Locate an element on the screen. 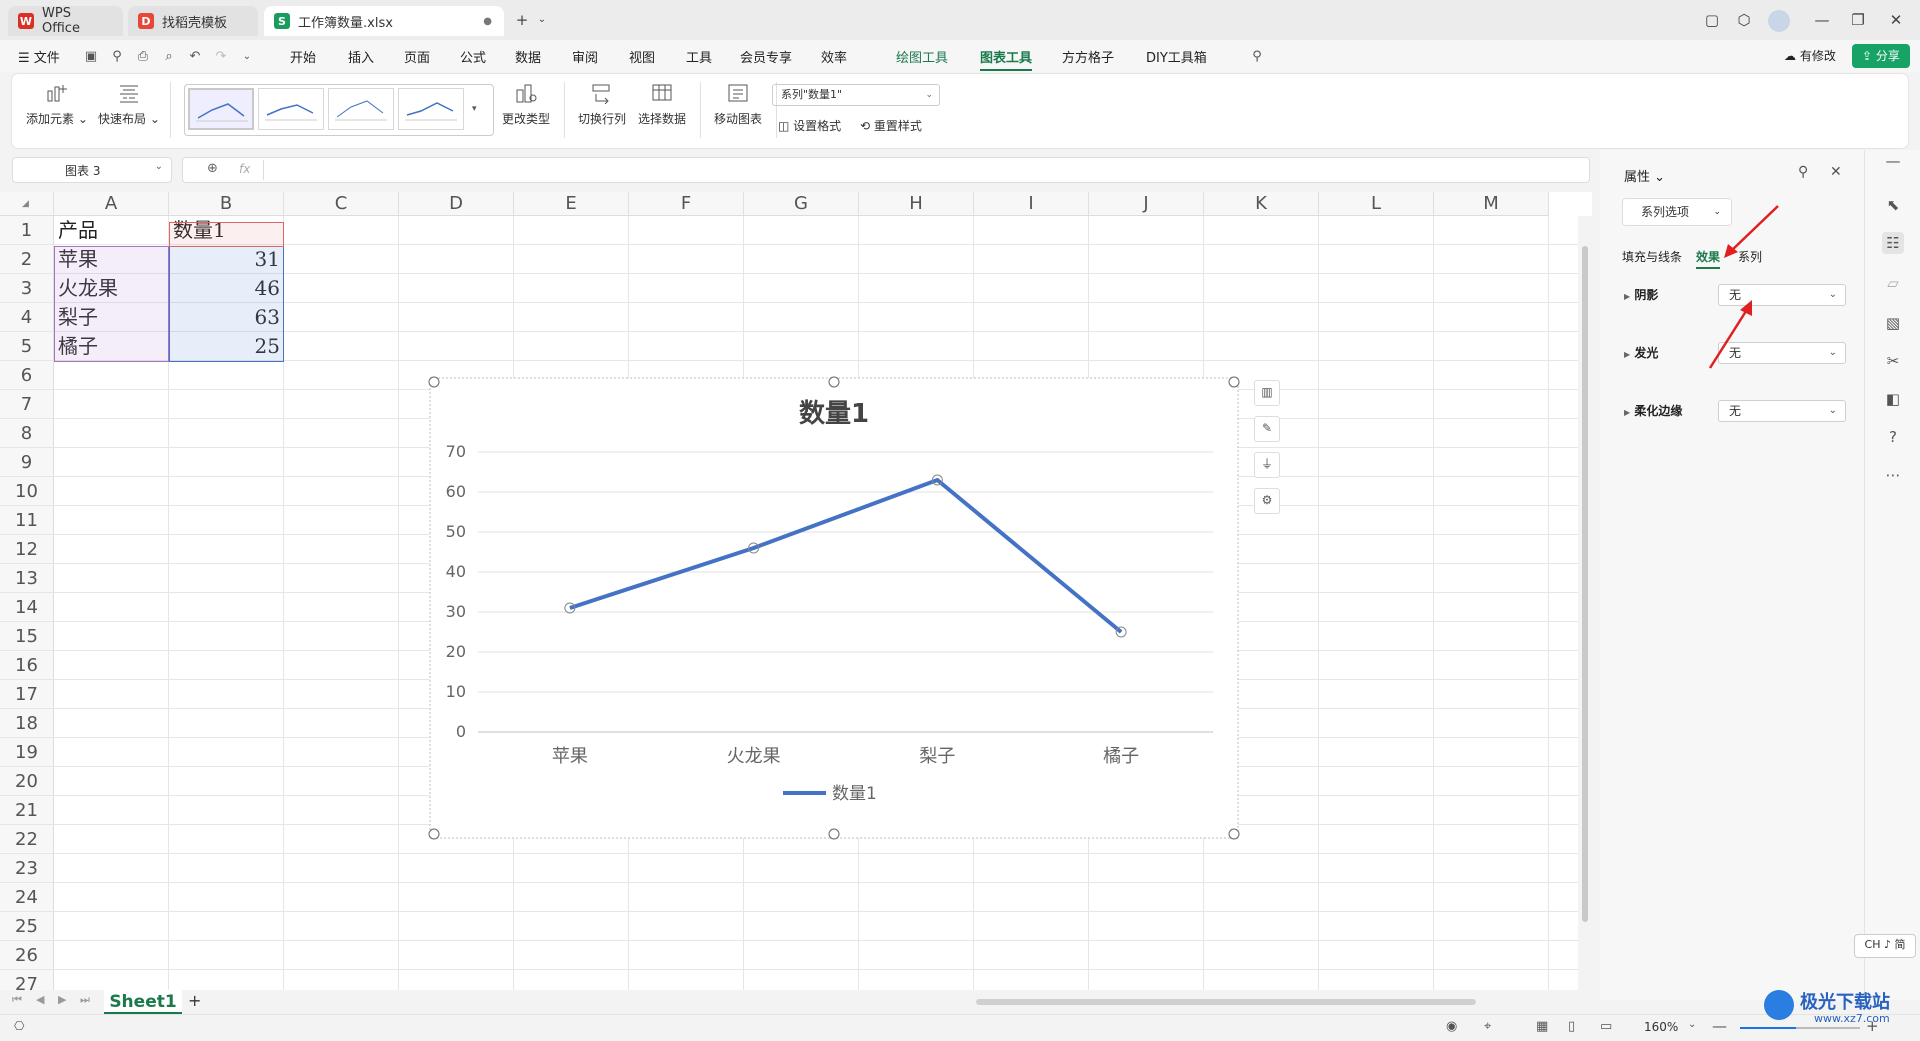 Image resolution: width=1920 pixels, height=1041 pixels. help-icon: ? is located at coordinates (1893, 437).